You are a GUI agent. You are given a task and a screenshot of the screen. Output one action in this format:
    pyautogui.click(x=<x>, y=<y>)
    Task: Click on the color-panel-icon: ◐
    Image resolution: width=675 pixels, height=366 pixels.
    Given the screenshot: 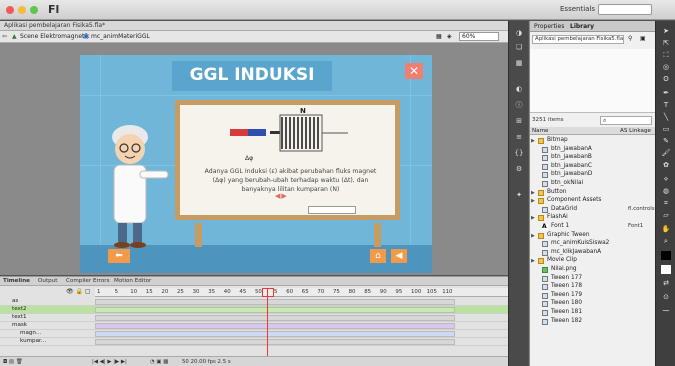 What is the action you would take?
    pyautogui.click(x=519, y=89)
    